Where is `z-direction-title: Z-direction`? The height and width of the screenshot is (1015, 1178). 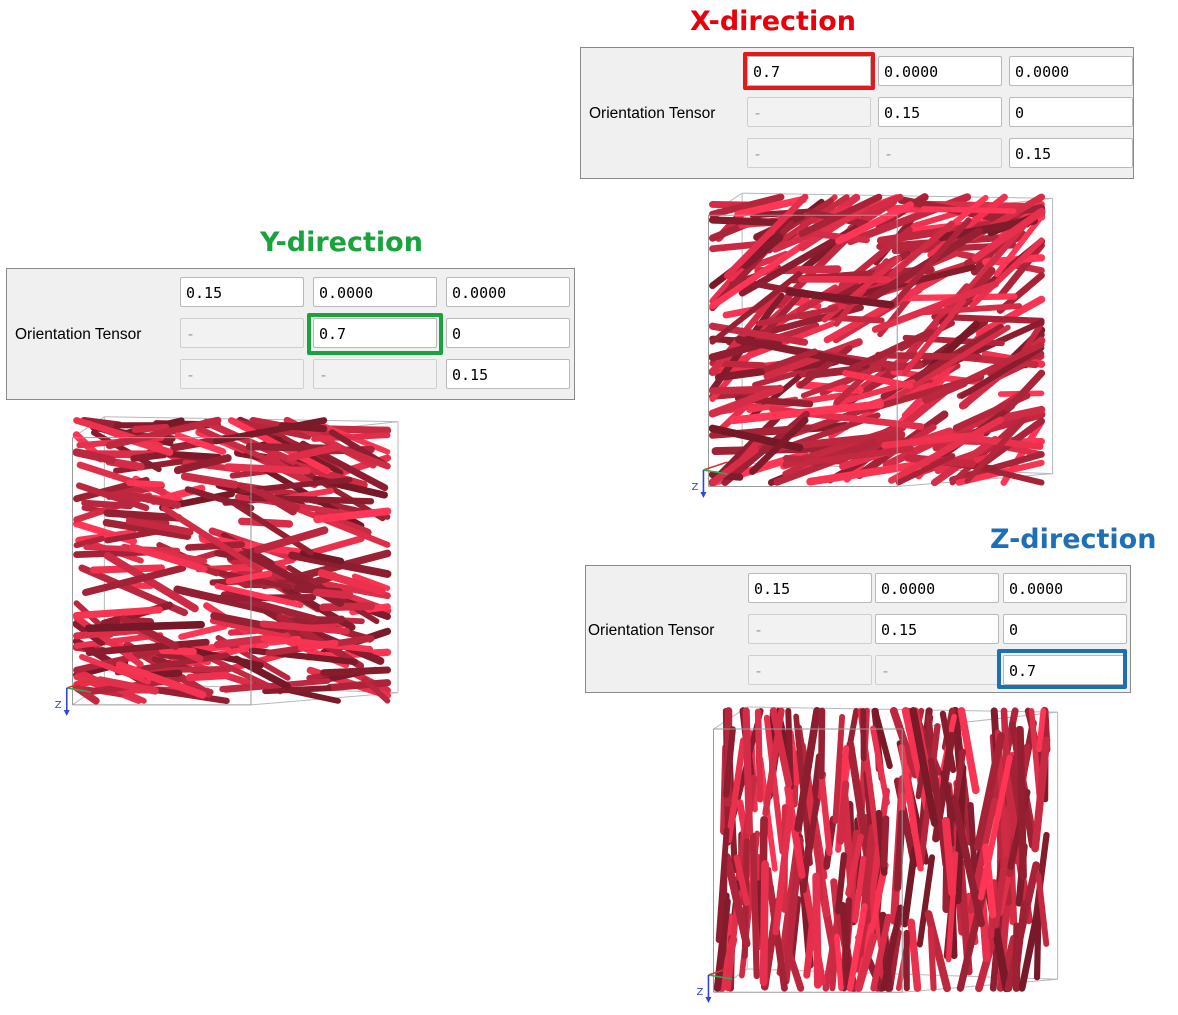
z-direction-title: Z-direction is located at coordinates (1073, 539).